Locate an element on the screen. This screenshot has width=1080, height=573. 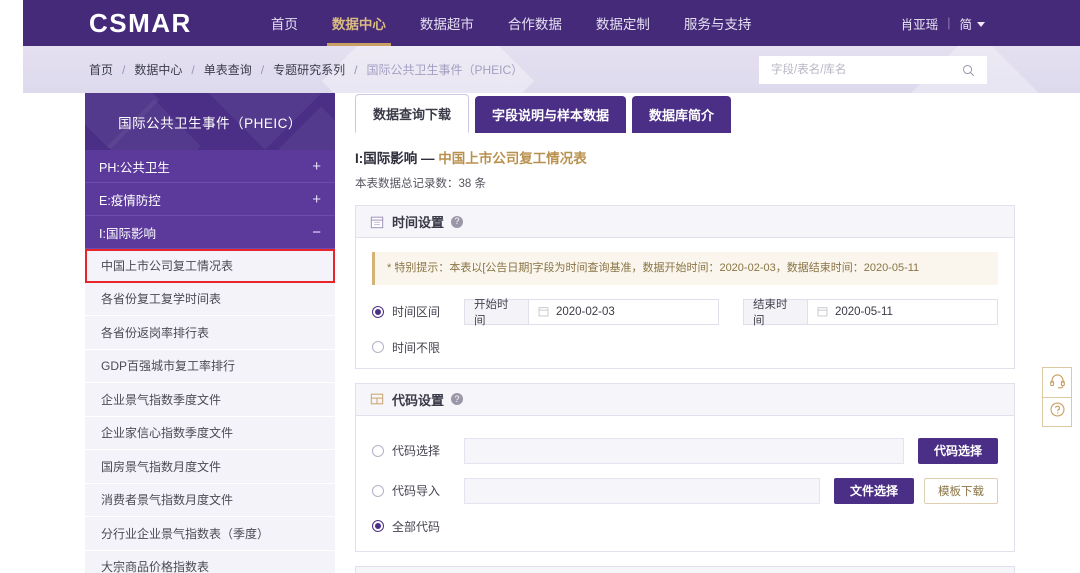
customer-service-button is located at coordinates (1057, 382).